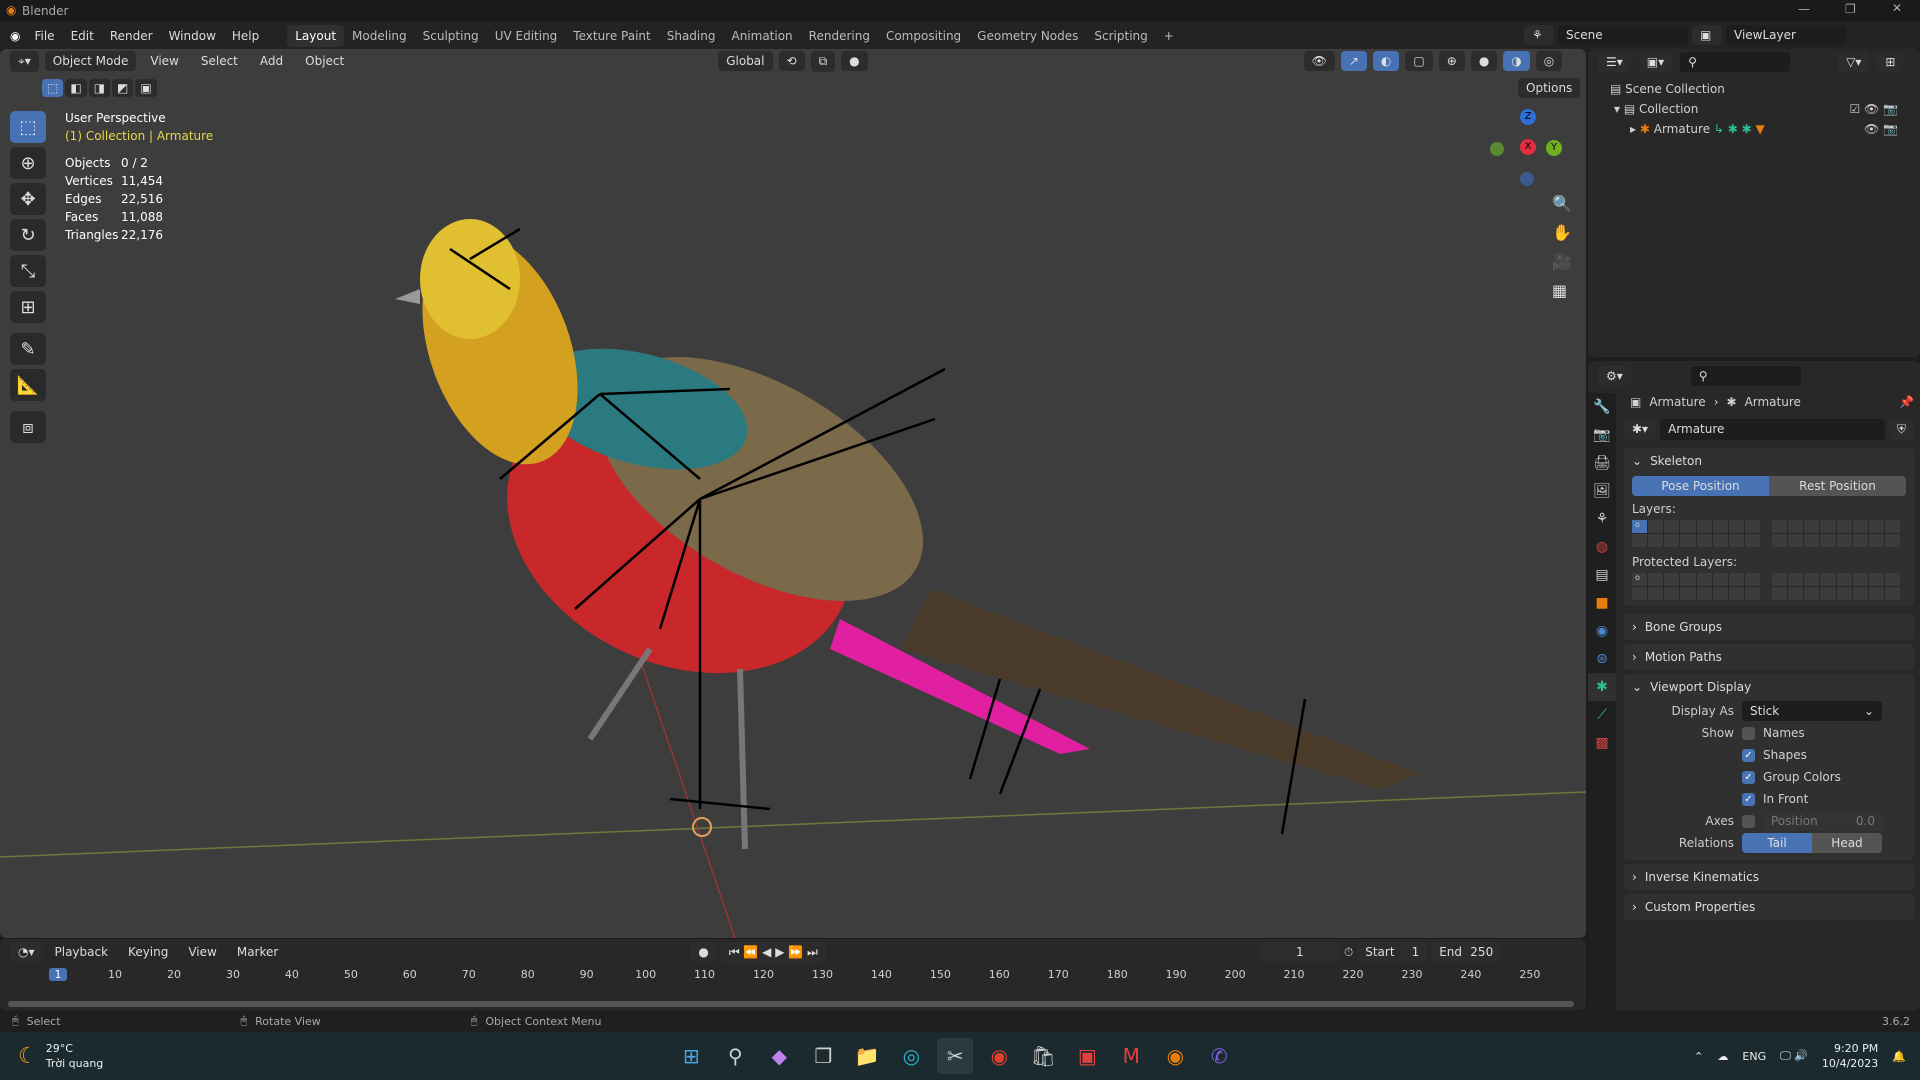 This screenshot has height=1080, width=1920. Describe the element at coordinates (1392, 952) in the screenshot. I see `start-frame-field: Start 1` at that location.